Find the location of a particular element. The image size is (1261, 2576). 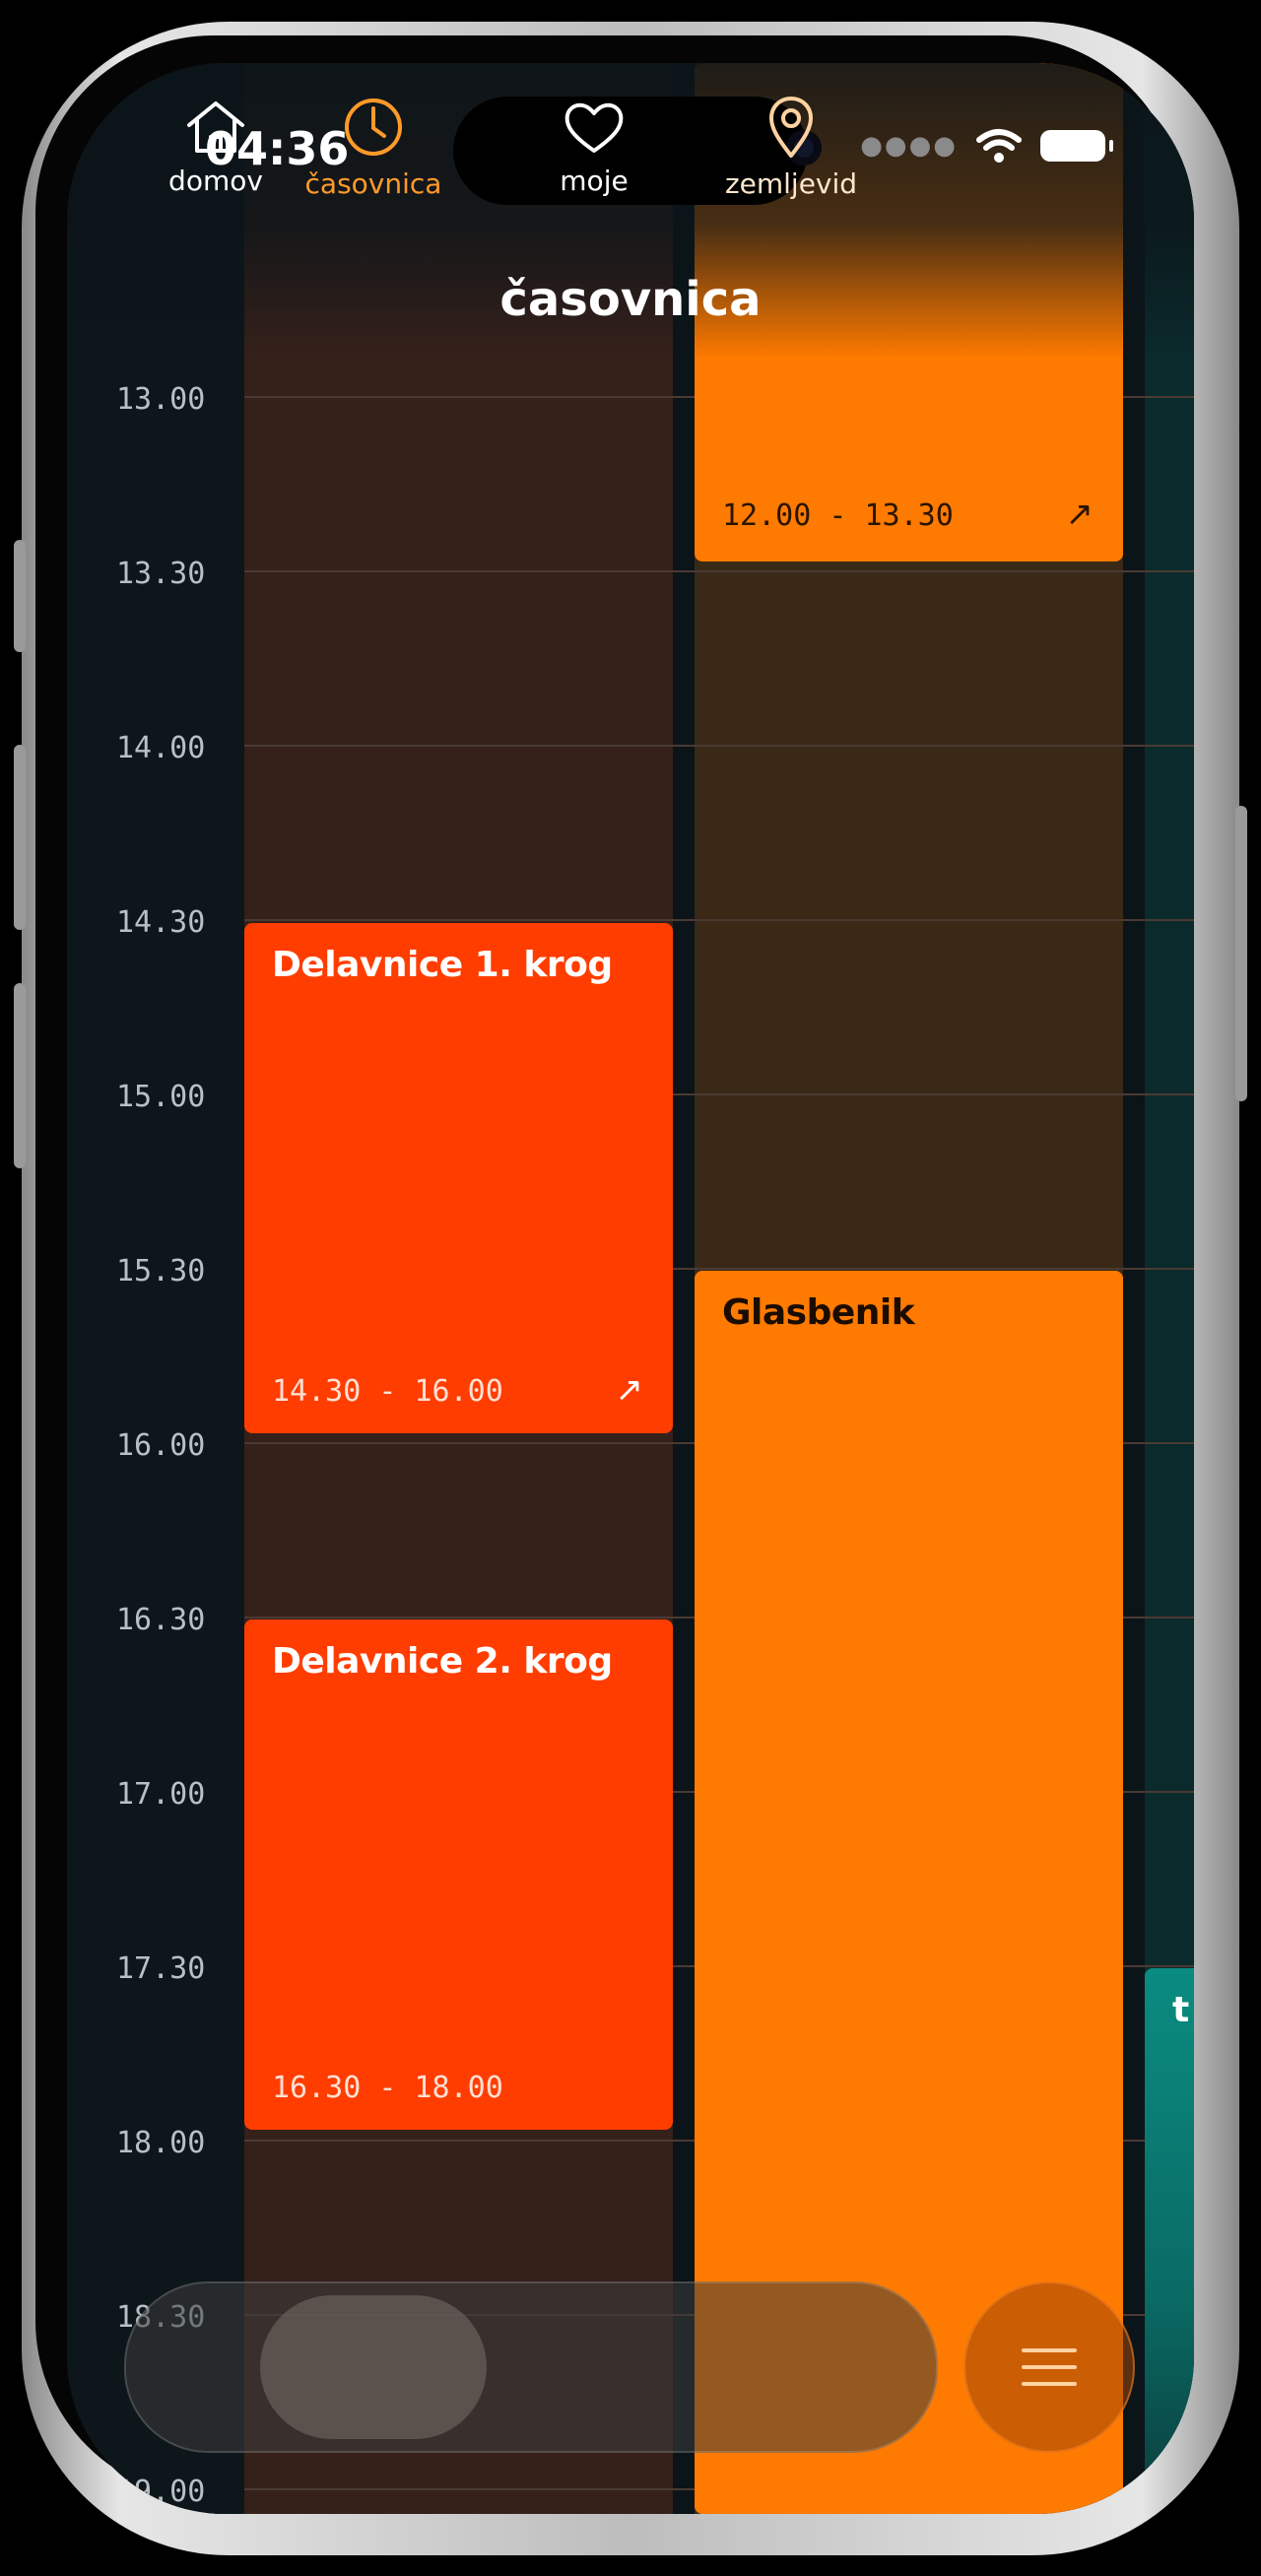

power-button is located at coordinates (1241, 954).